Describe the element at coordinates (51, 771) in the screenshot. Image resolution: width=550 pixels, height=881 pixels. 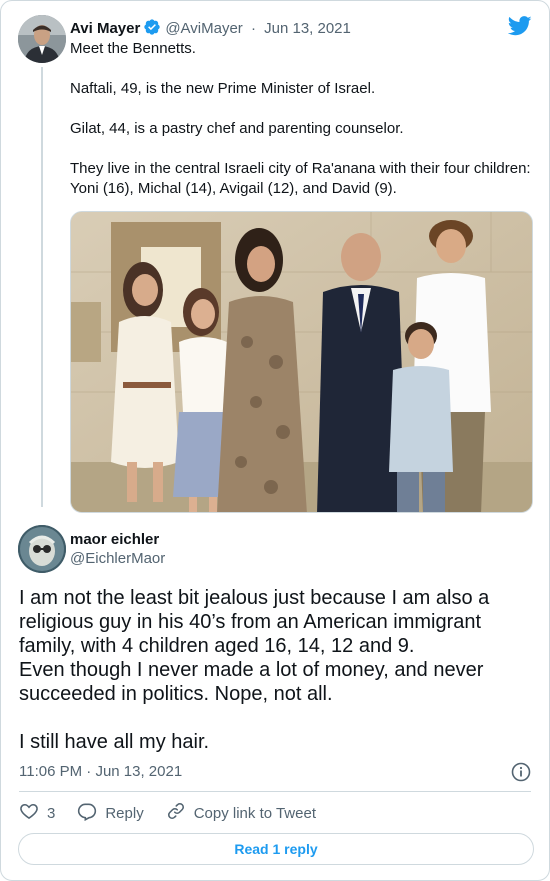
I see `reply-time: 11:06 PM` at that location.